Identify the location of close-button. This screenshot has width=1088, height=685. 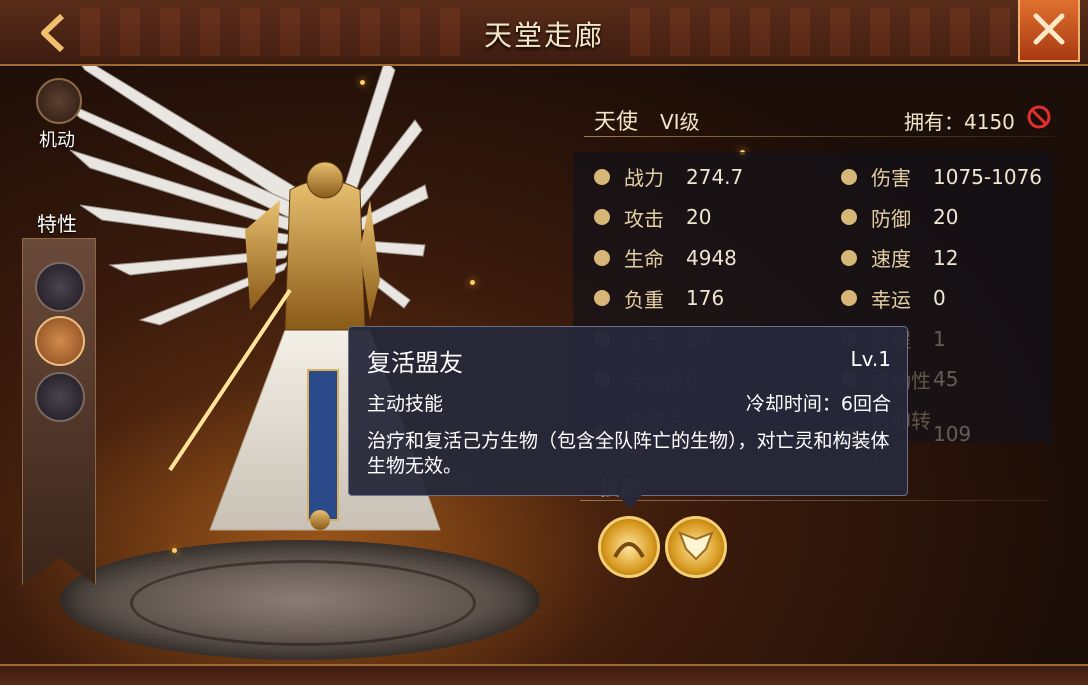
(1049, 31).